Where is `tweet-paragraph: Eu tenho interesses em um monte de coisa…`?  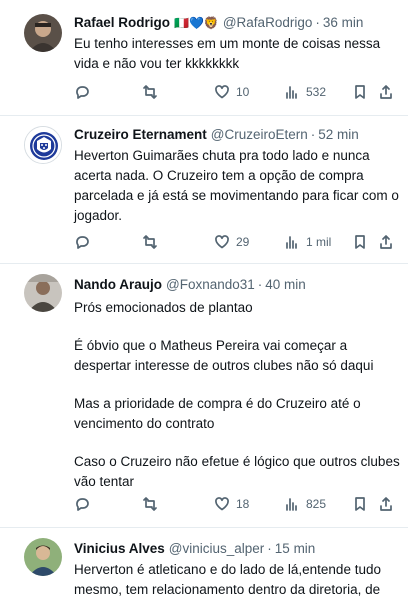 tweet-paragraph: Eu tenho interesses em um monte de coisa… is located at coordinates (227, 53).